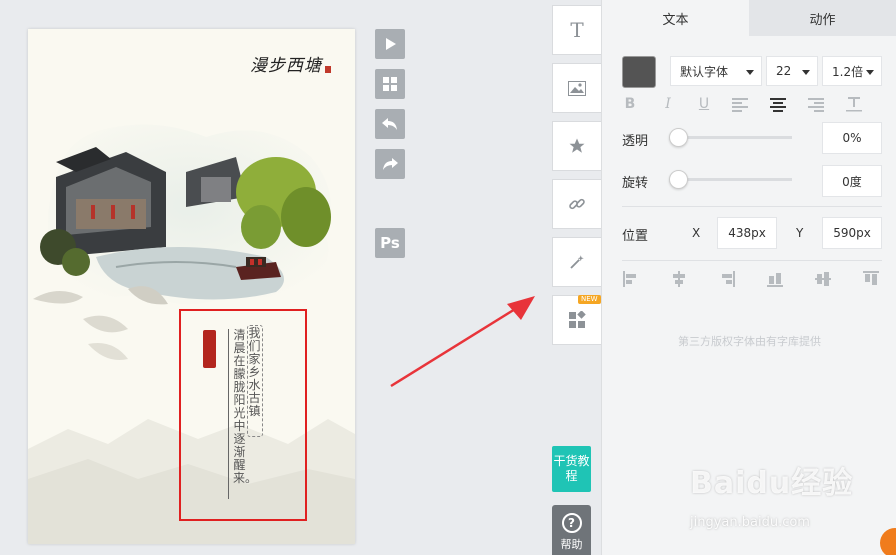 Image resolution: width=896 pixels, height=555 pixels. Describe the element at coordinates (750, 522) in the screenshot. I see `baidu-watermark-url: jingyan.baidu.com` at that location.